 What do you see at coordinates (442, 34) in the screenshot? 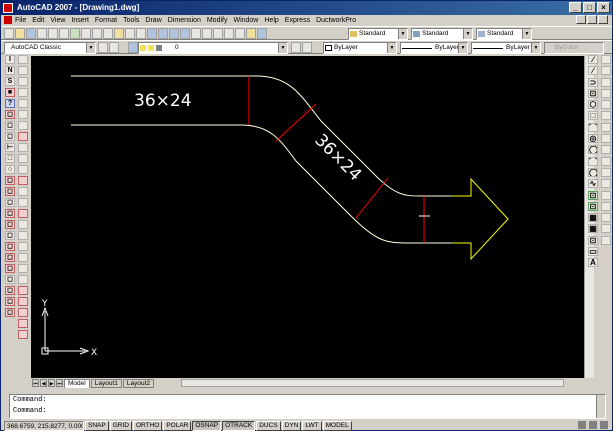
I see `dim-style-select: Standard ▼` at bounding box center [442, 34].